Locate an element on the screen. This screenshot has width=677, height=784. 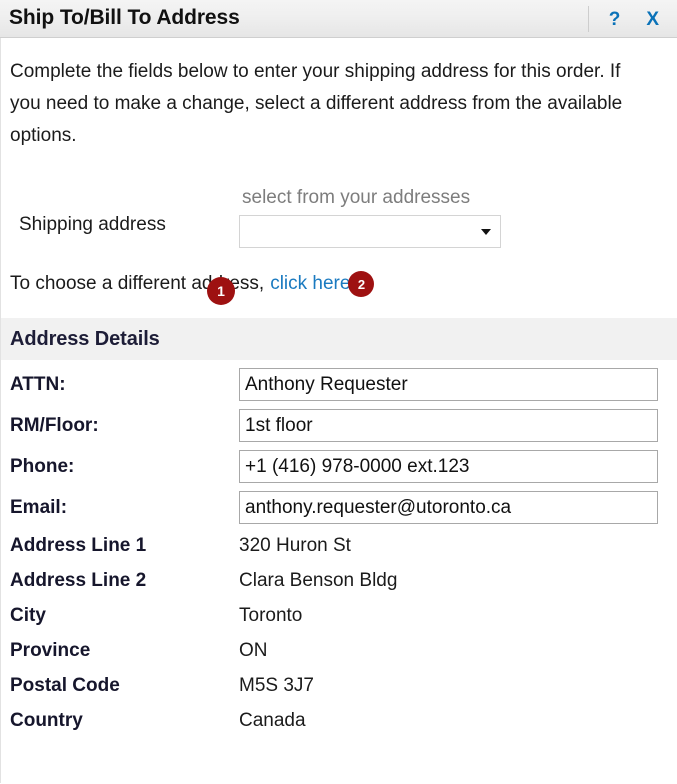
field-row-email: Email: is located at coordinates (339, 507).